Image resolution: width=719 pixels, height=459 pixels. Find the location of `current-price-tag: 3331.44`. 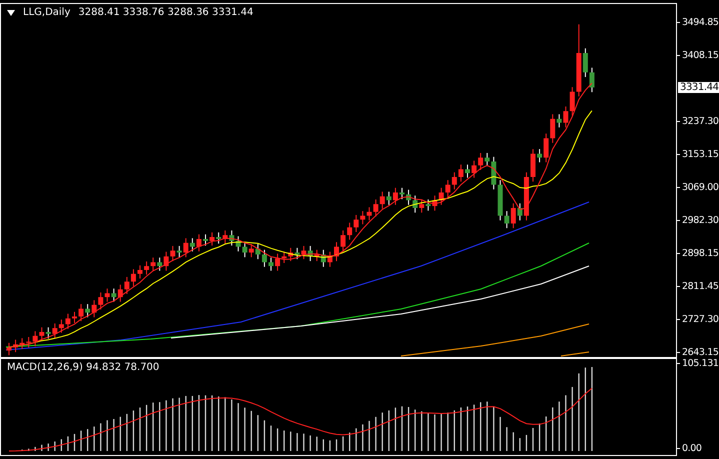

current-price-tag: 3331.44 is located at coordinates (698, 87).